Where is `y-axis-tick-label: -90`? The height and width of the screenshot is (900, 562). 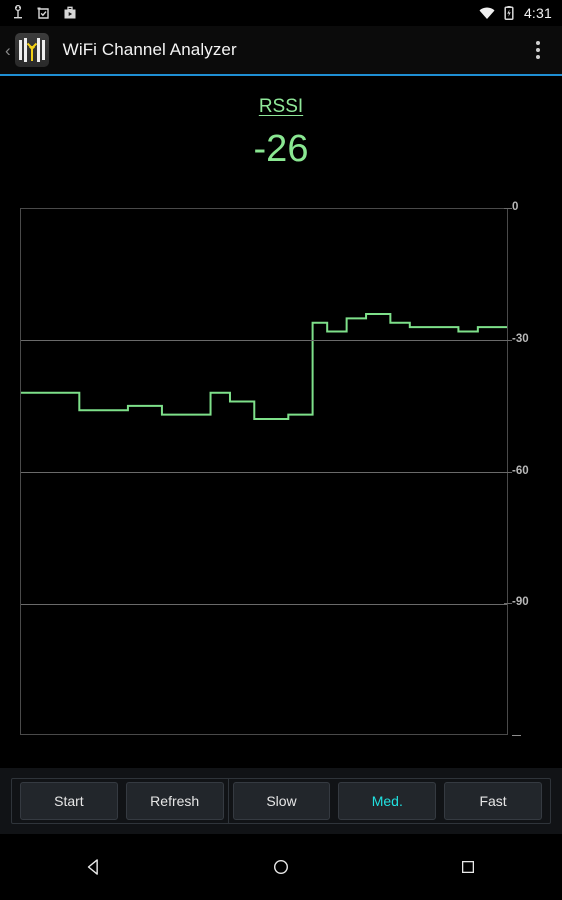
y-axis-tick-label: -90 is located at coordinates (520, 602).